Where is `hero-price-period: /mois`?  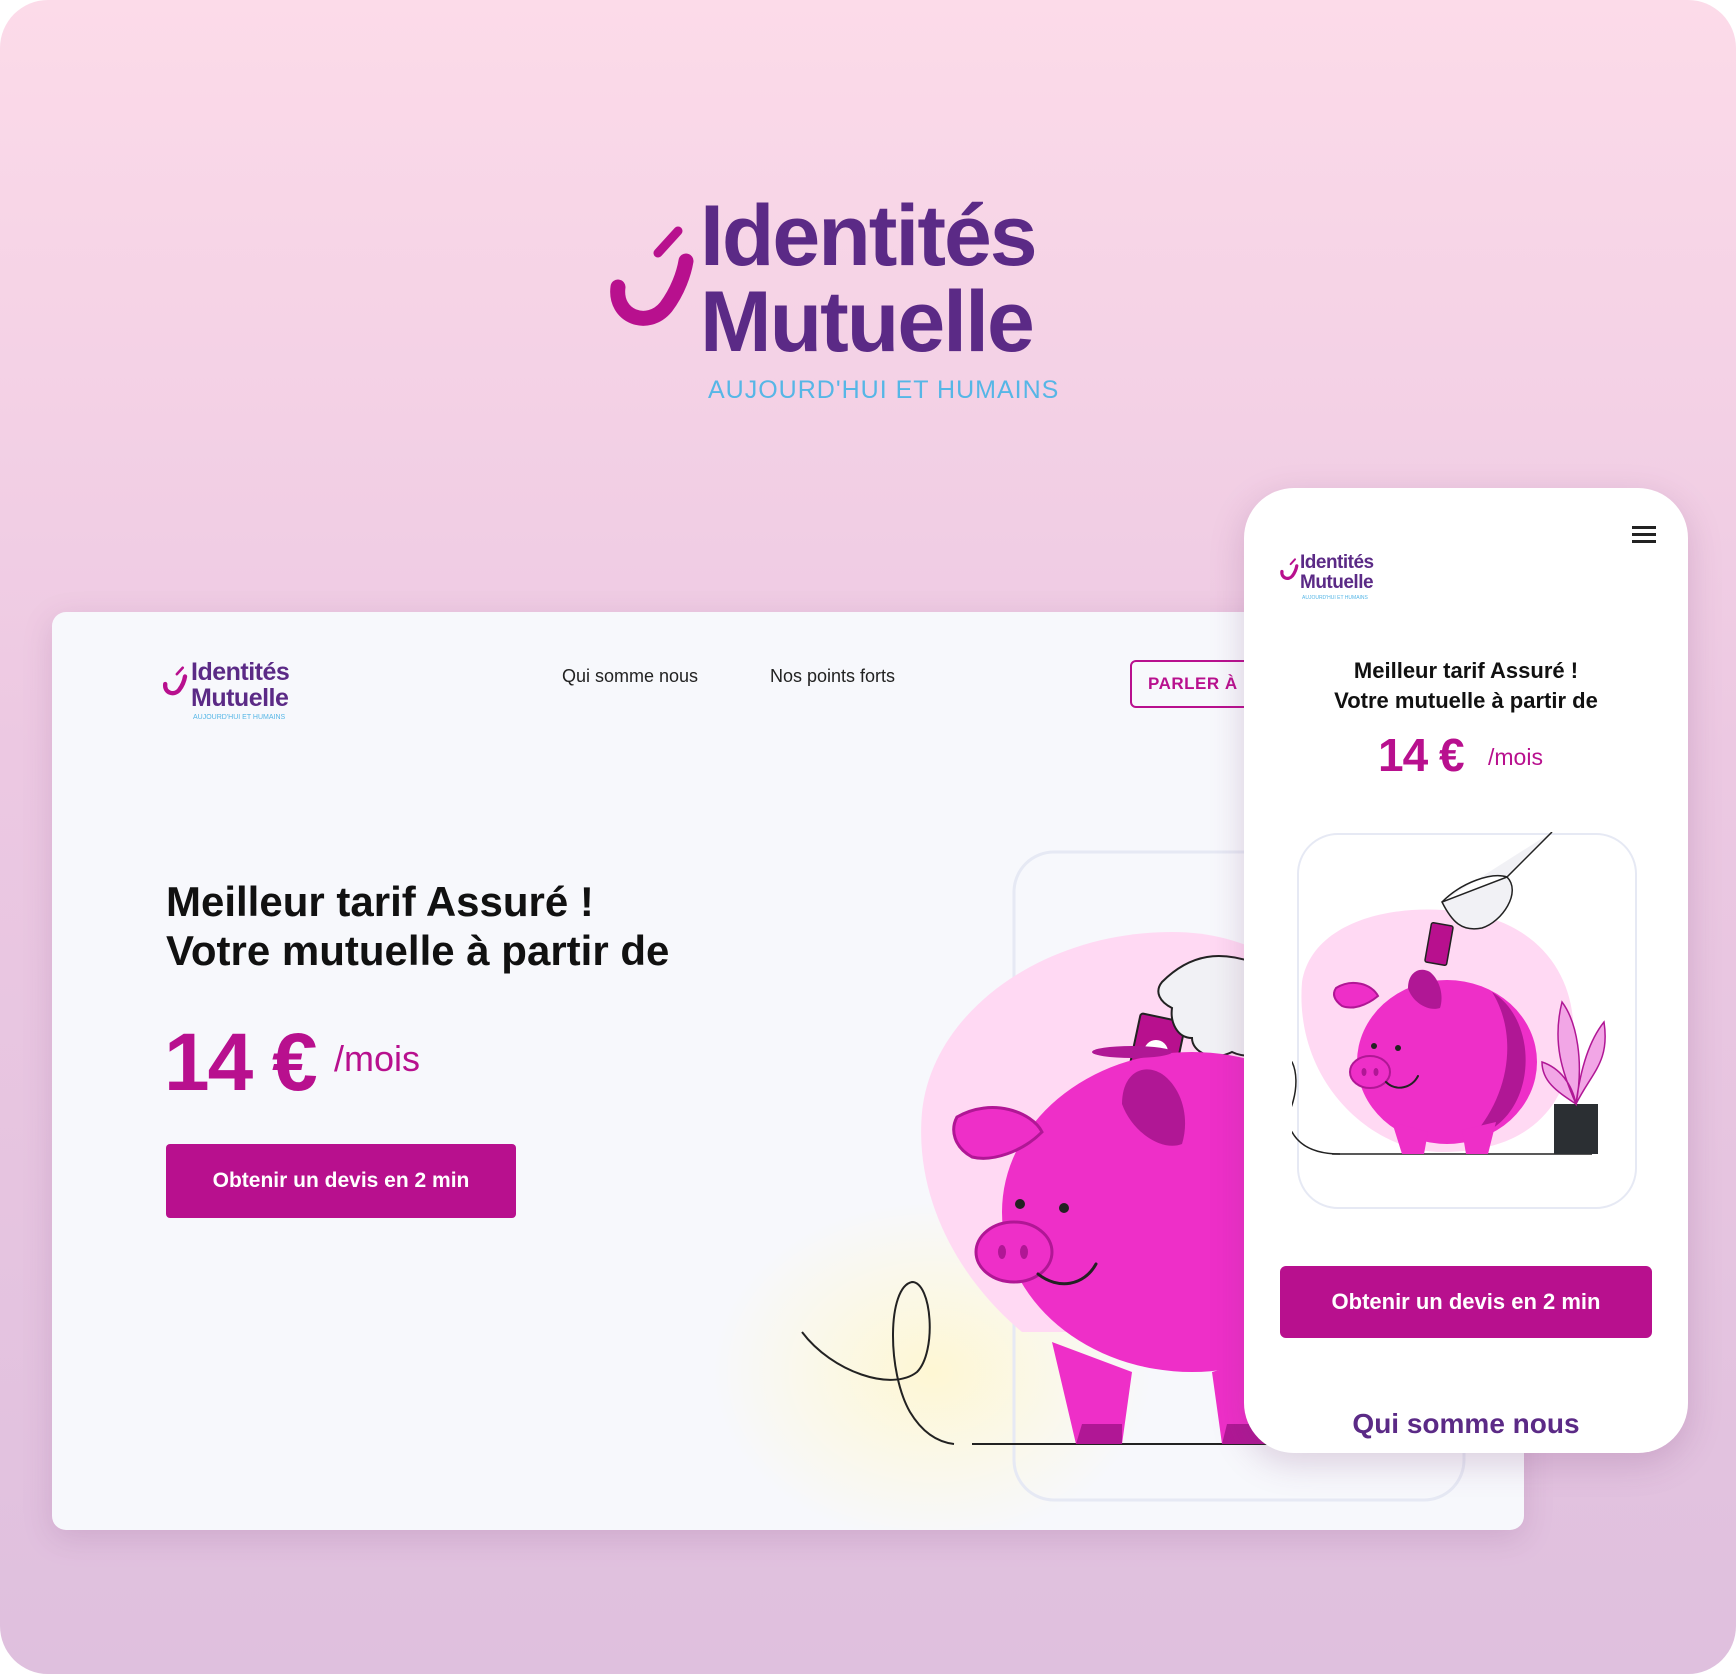 hero-price-period: /mois is located at coordinates (377, 1058).